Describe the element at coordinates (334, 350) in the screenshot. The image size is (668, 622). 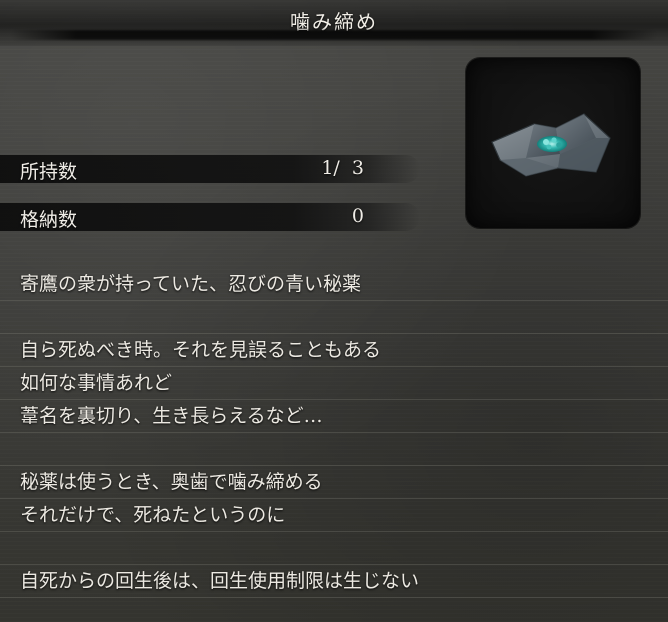
I see `description-line: 自ら死ぬべき時。それを見誤ることもある` at that location.